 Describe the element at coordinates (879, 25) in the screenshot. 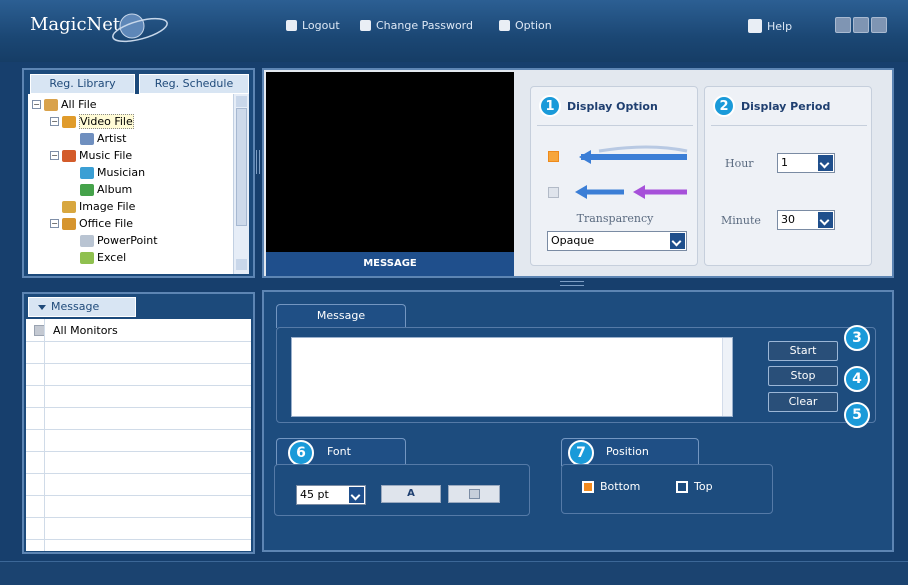

I see `close-button` at that location.